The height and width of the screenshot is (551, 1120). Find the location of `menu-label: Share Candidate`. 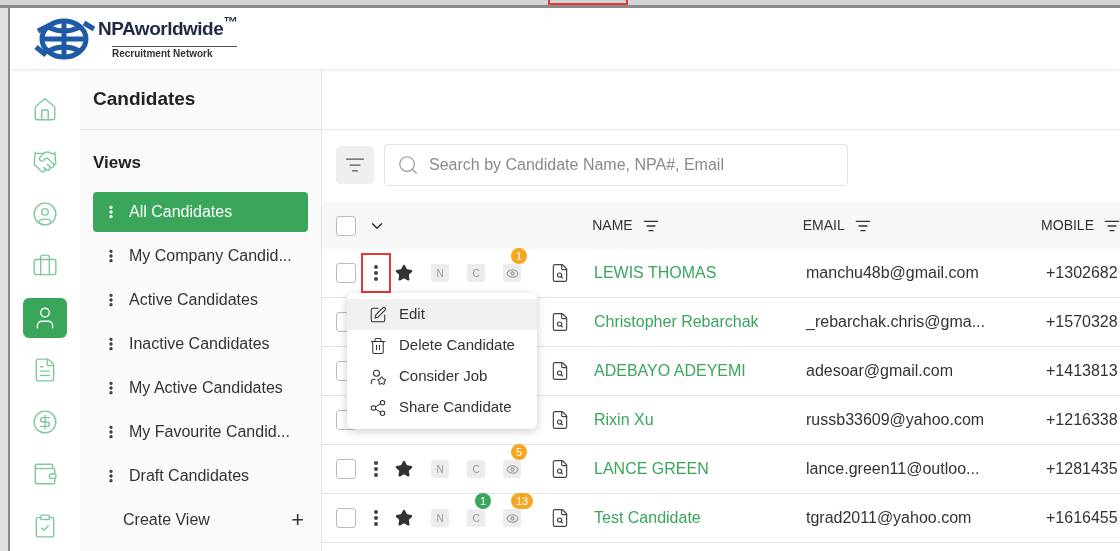

menu-label: Share Candidate is located at coordinates (455, 407).